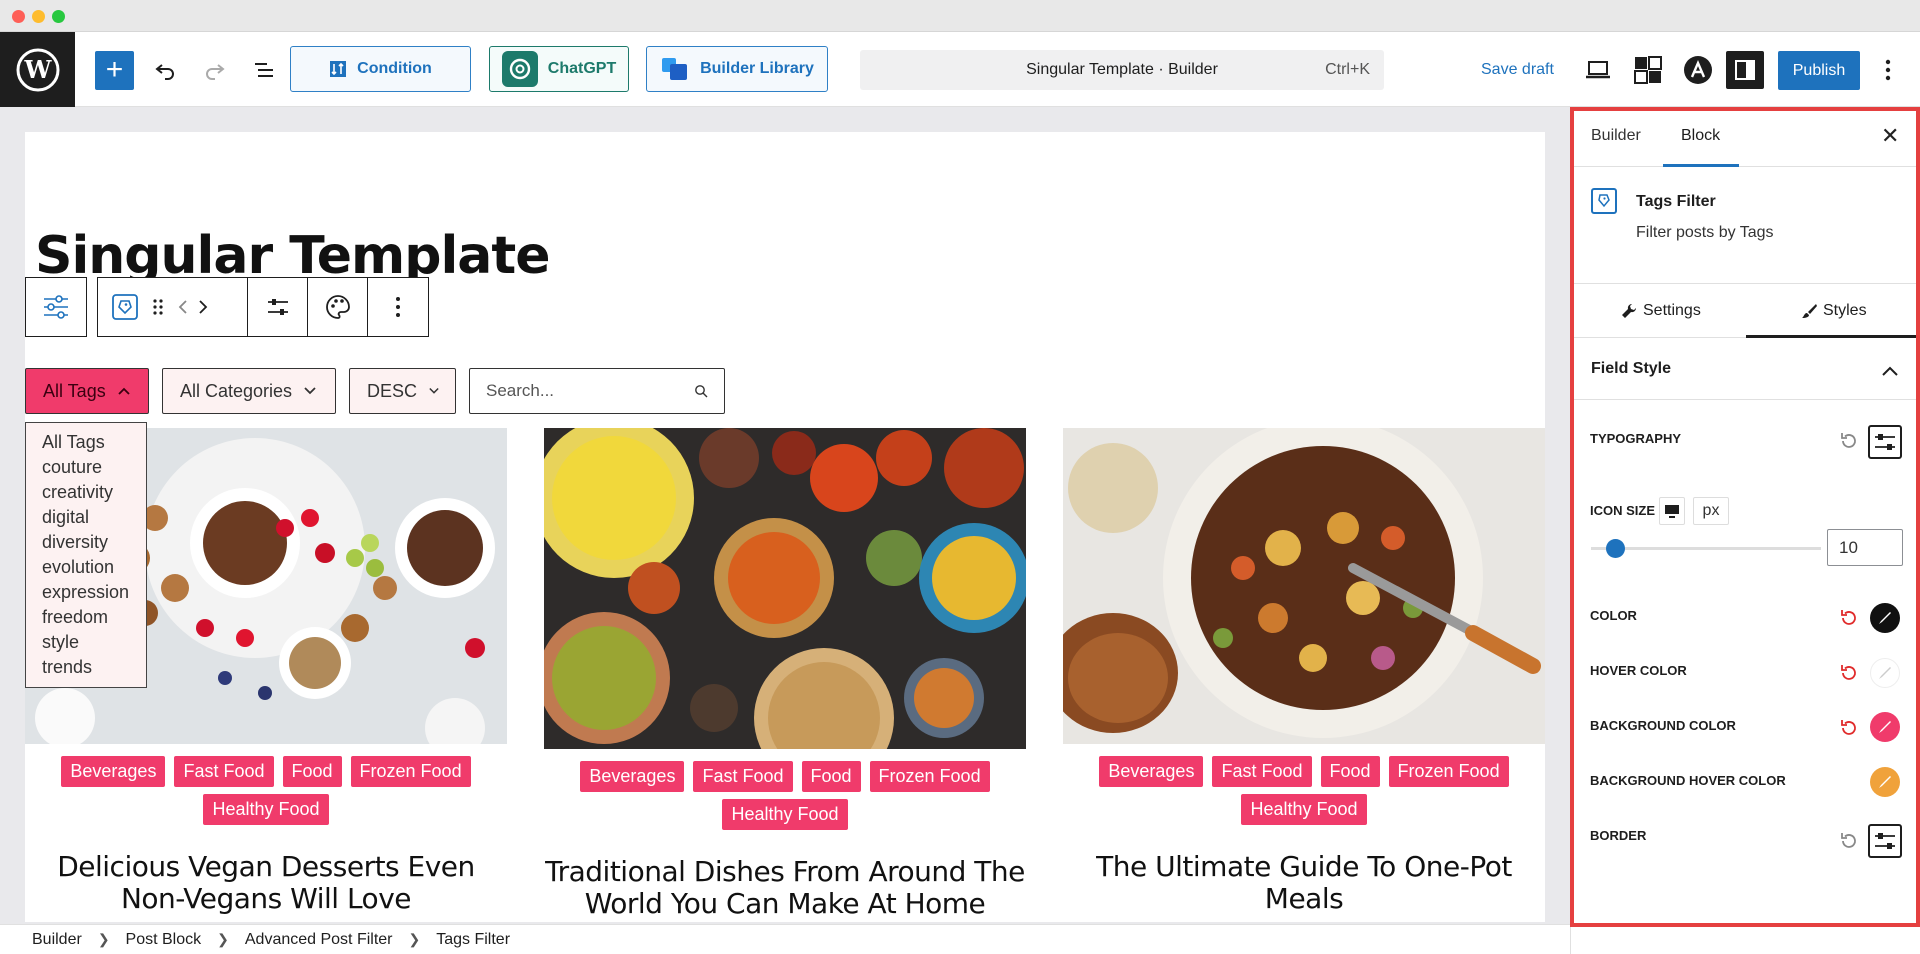 The height and width of the screenshot is (954, 1920). I want to click on icon-size-slider-track, so click(1706, 548).